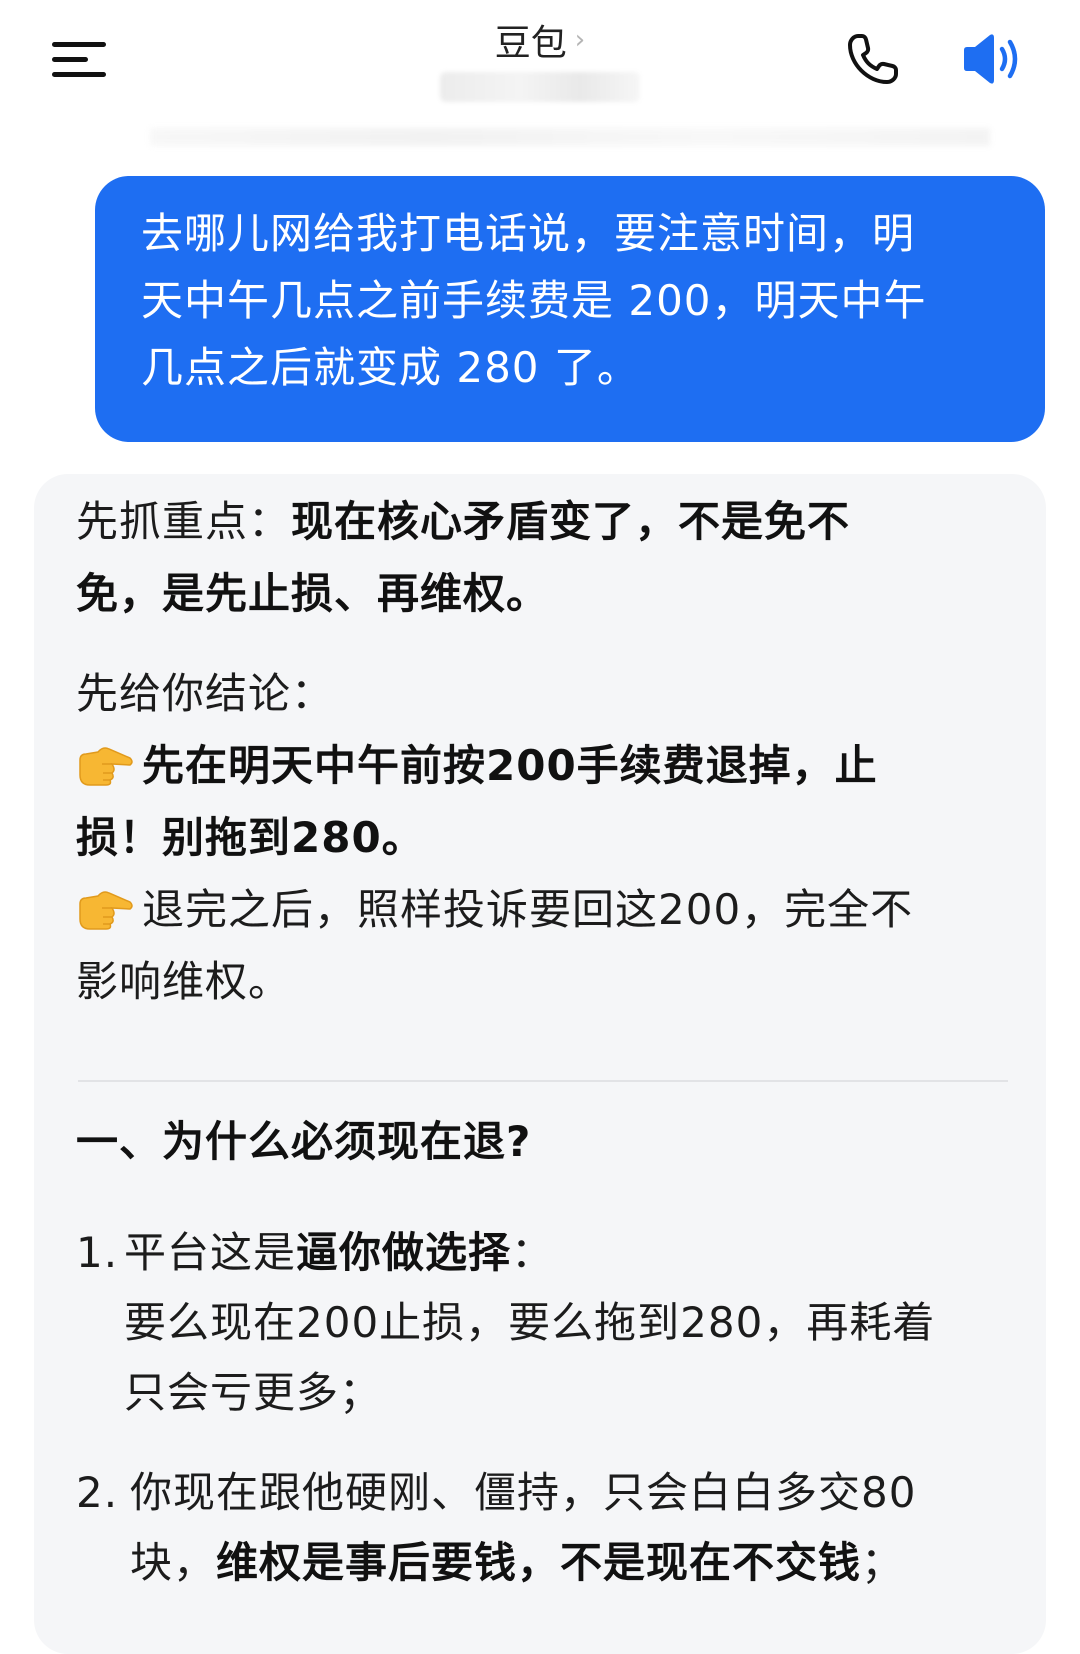  Describe the element at coordinates (304, 1141) in the screenshot. I see `section-heading: 一、为什么必须现在退?` at that location.